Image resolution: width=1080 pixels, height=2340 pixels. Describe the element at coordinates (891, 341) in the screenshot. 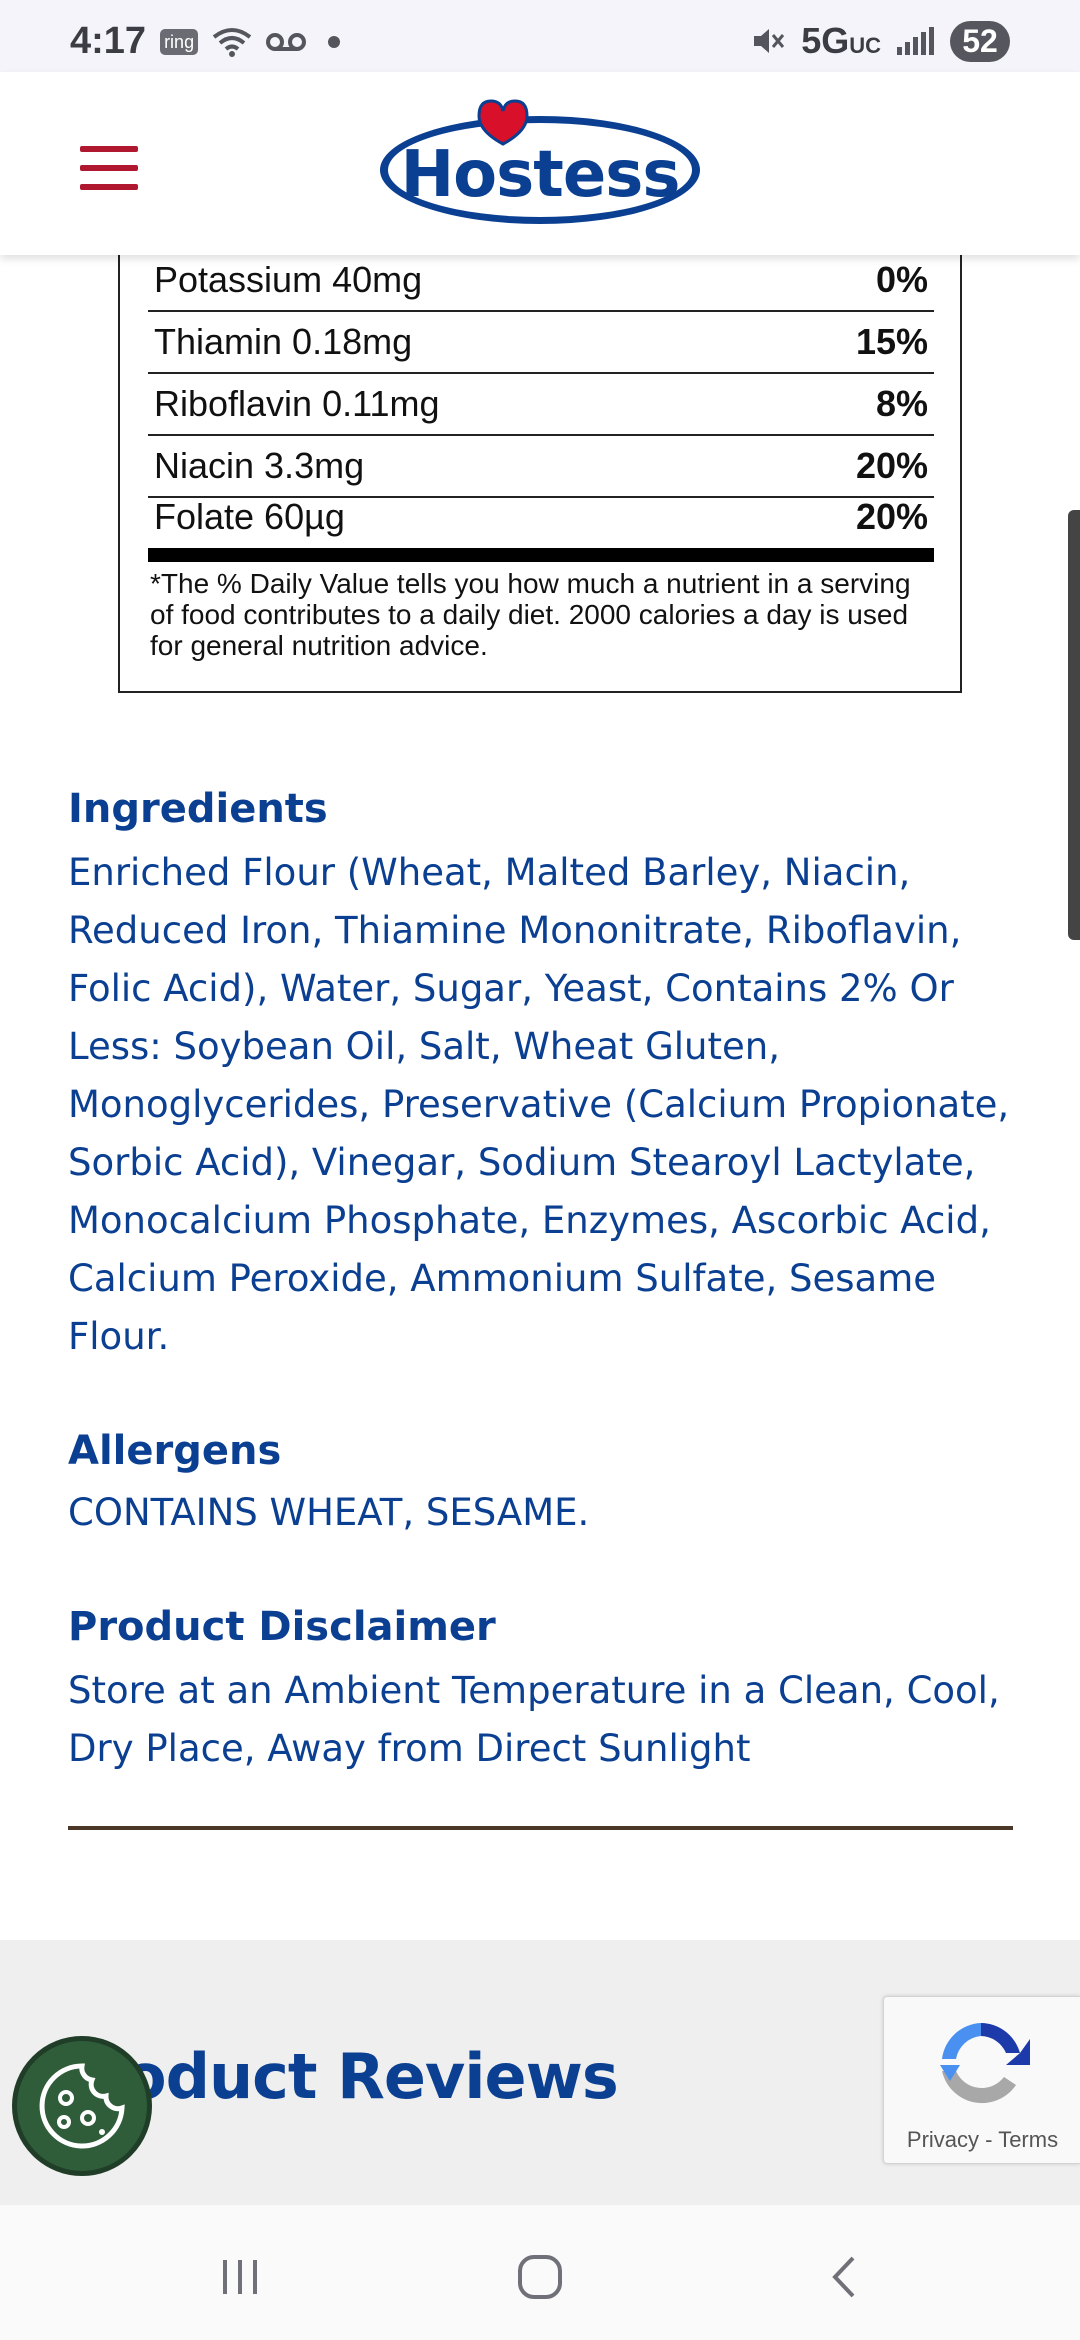

I see `nutrient-dv: 15%` at that location.